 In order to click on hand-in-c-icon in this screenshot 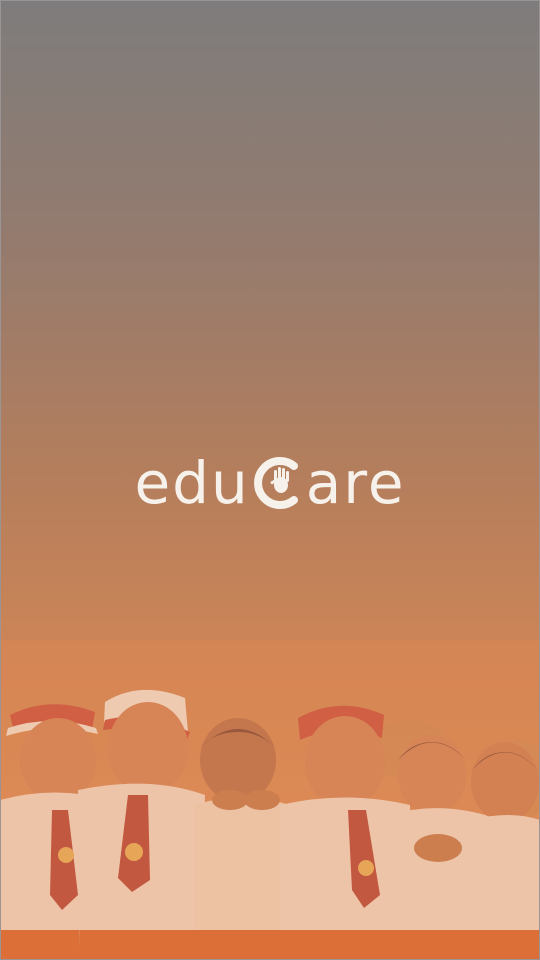, I will do `click(278, 483)`.